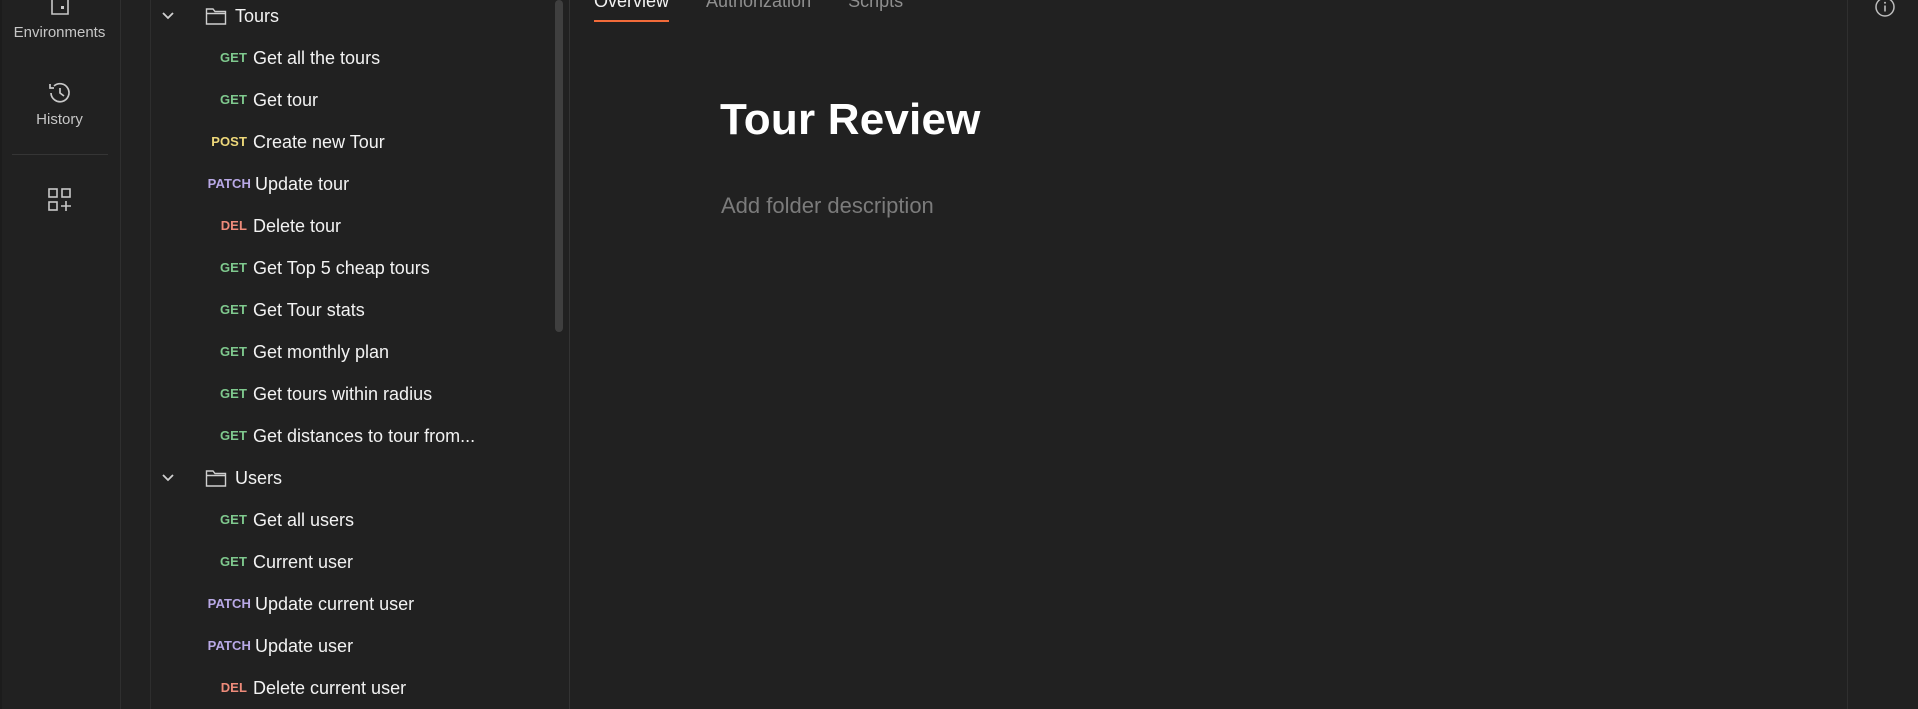 The width and height of the screenshot is (1918, 709). I want to click on request-name: Update current user, so click(335, 604).